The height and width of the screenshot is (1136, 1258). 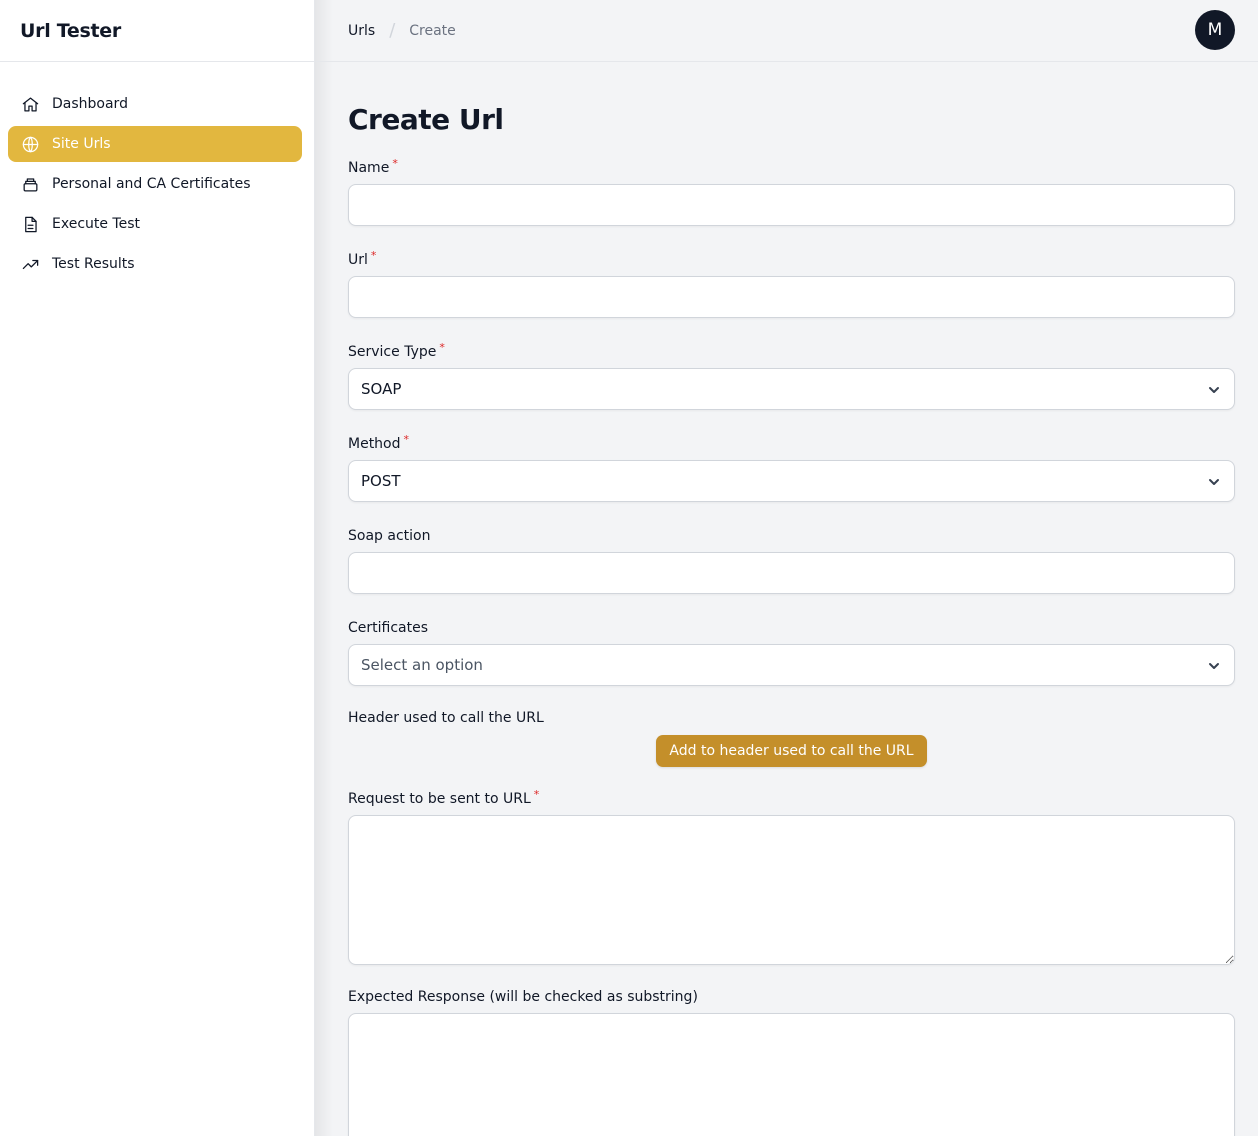 I want to click on brand-bar: Url Tester, so click(x=157, y=31).